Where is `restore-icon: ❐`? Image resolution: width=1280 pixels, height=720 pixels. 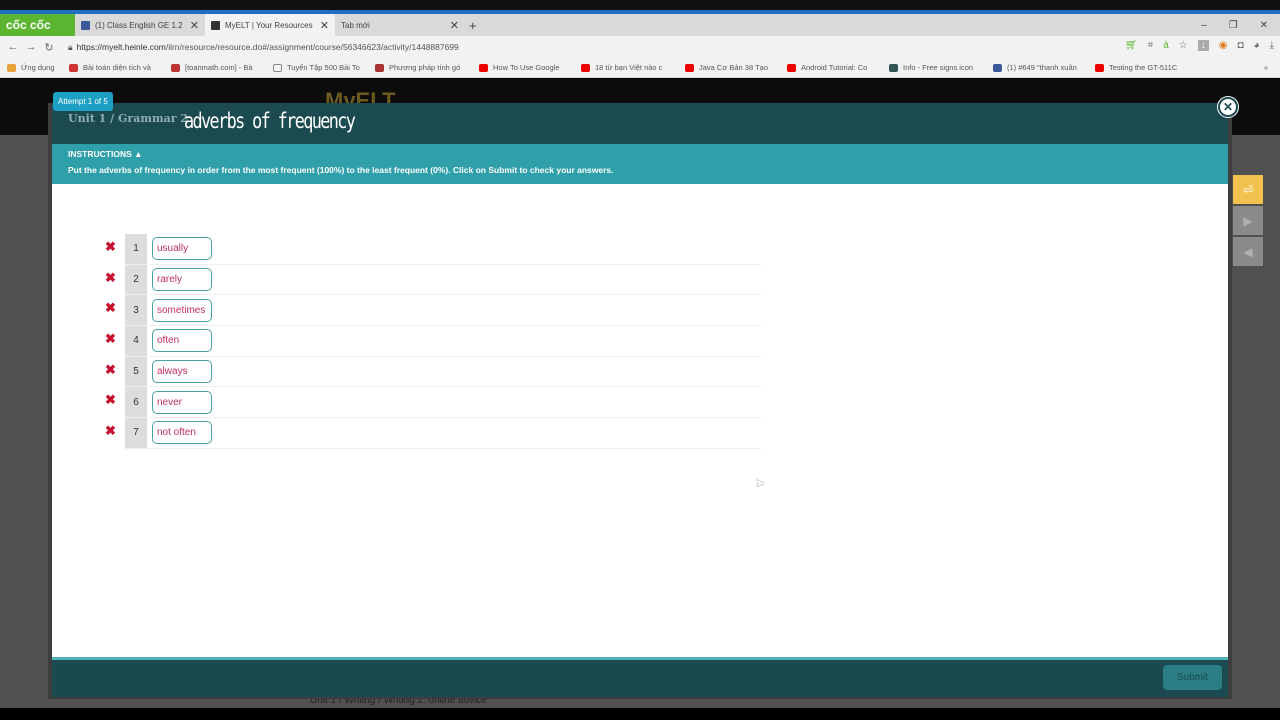
restore-icon: ❐ is located at coordinates (1233, 25).